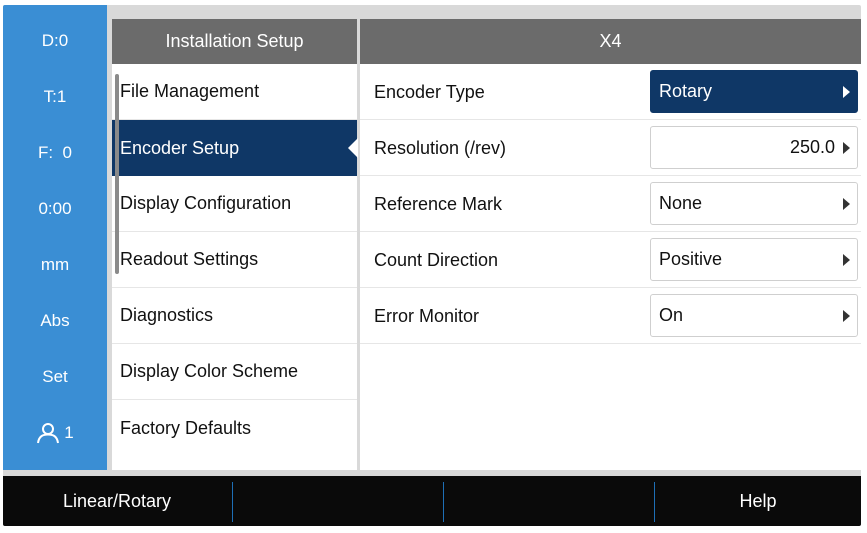 This screenshot has height=533, width=867. What do you see at coordinates (610, 148) in the screenshot?
I see `param-row-resolution: Resolution (/rev) 250.0` at bounding box center [610, 148].